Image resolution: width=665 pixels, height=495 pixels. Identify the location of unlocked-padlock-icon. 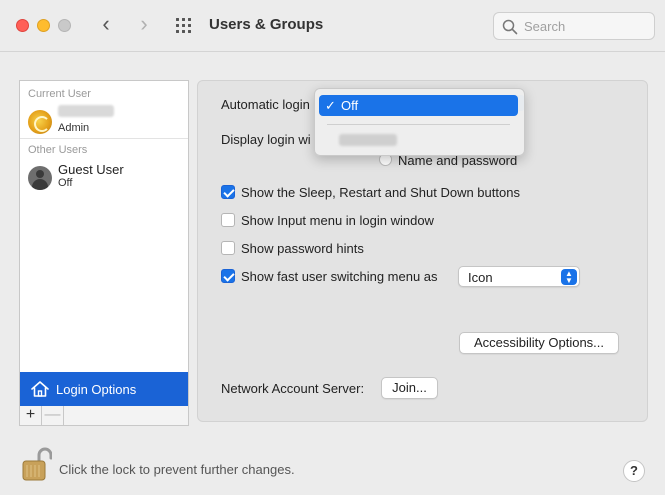
(36, 464).